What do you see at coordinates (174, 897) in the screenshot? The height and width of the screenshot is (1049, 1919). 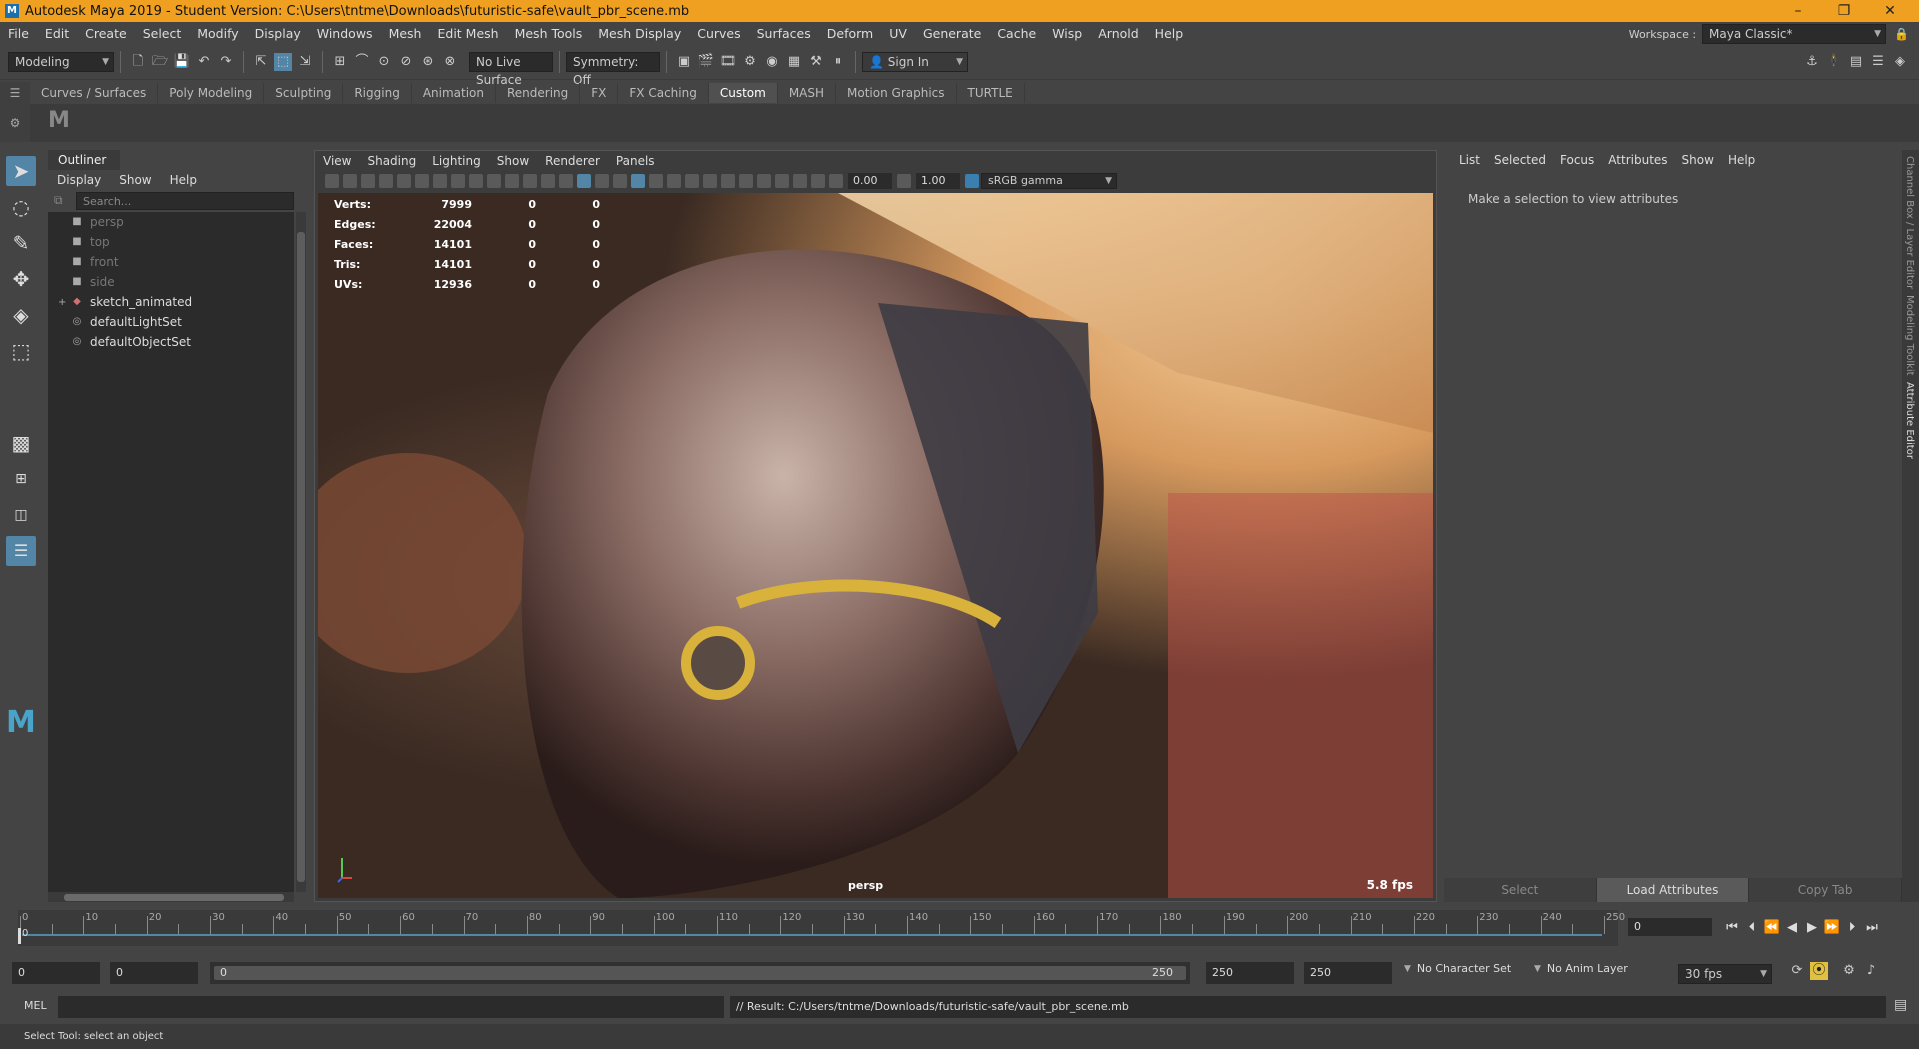 I see `outliner-horizontal-scroll-thumb` at bounding box center [174, 897].